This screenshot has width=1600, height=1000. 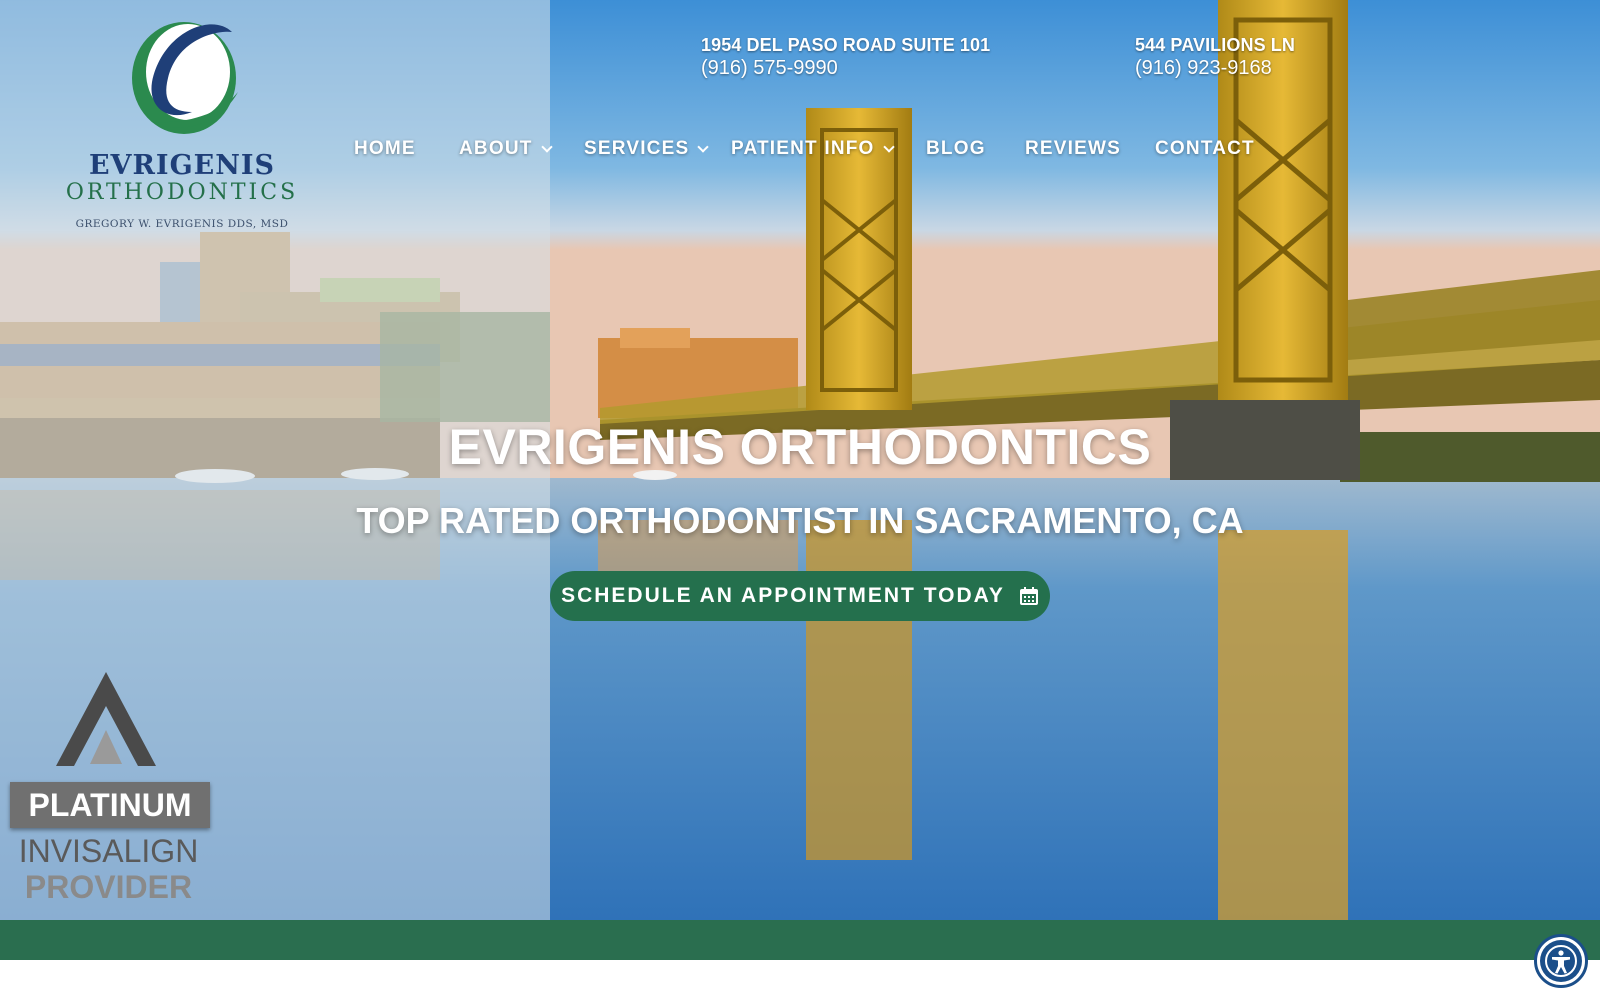 I want to click on nav-item-label: ABOUT, so click(x=496, y=148).